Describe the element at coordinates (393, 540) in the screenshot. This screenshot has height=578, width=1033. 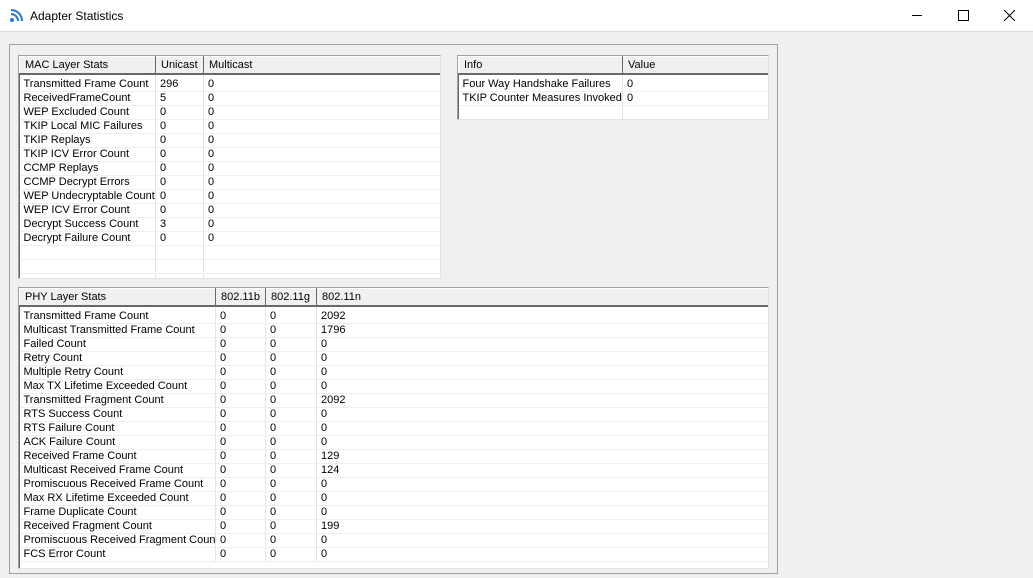
I see `table-row: Promiscuous Received Fragment Count 0 0 0` at that location.